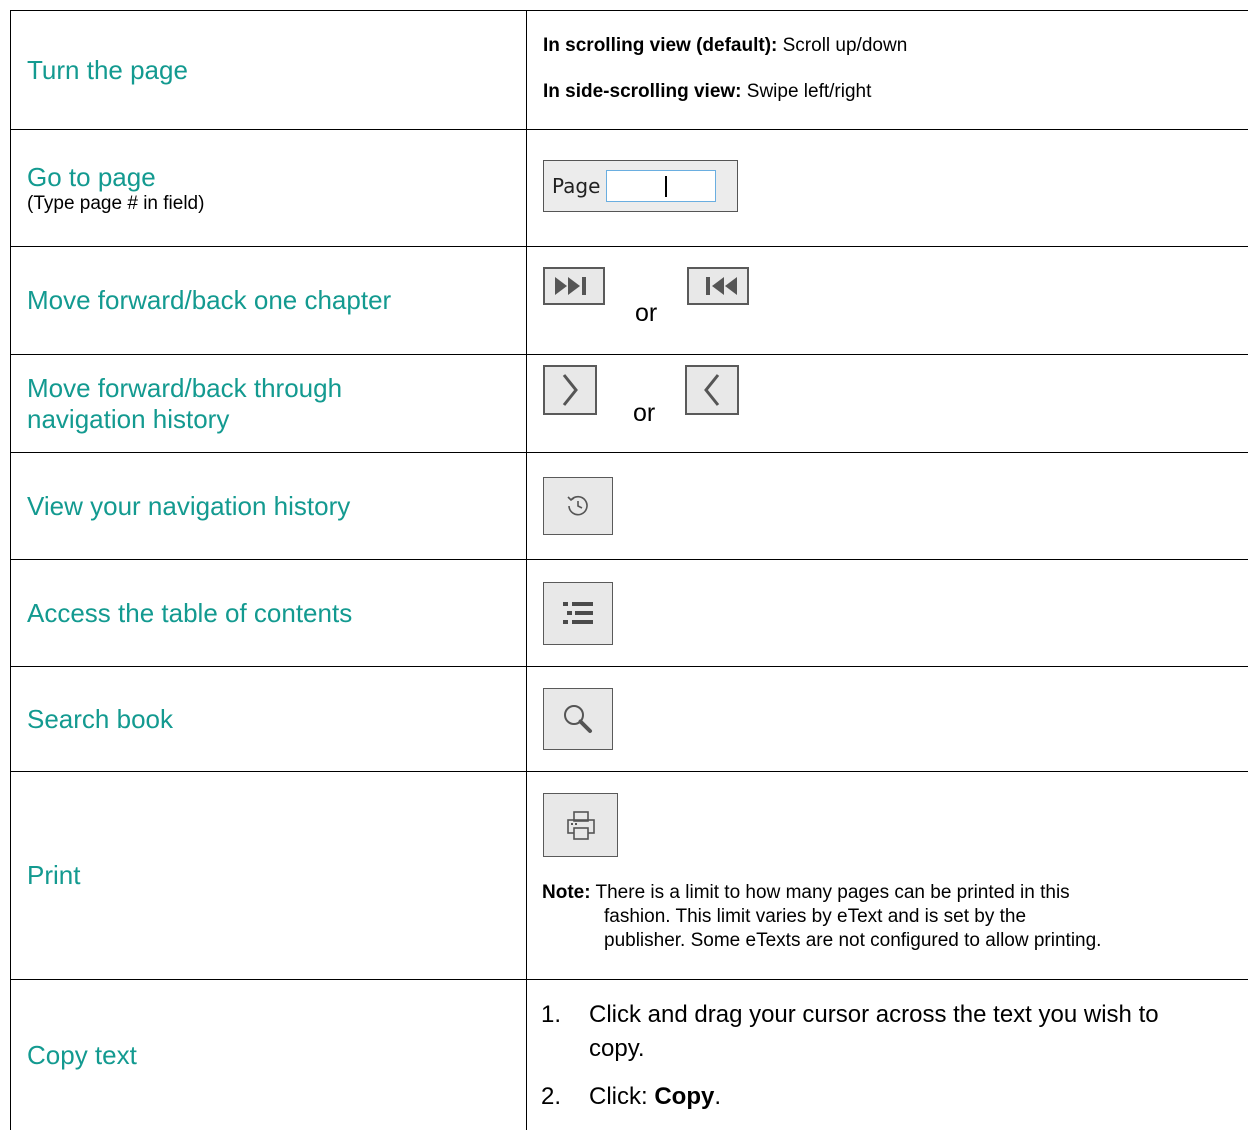  Describe the element at coordinates (185, 387) in the screenshot. I see `action-label-line1: Move forward/back through` at that location.